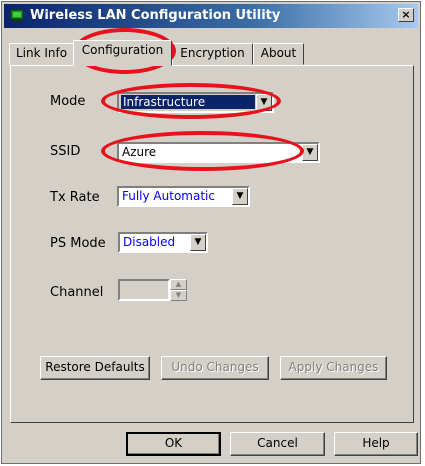 The height and width of the screenshot is (466, 425). What do you see at coordinates (122, 53) in the screenshot?
I see `tab-configuration: Configuration` at bounding box center [122, 53].